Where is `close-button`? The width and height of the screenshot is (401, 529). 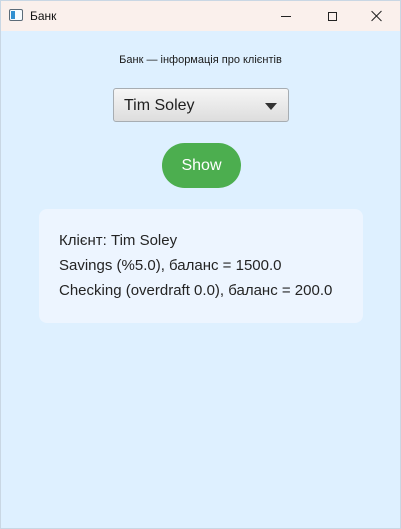
close-button is located at coordinates (377, 16).